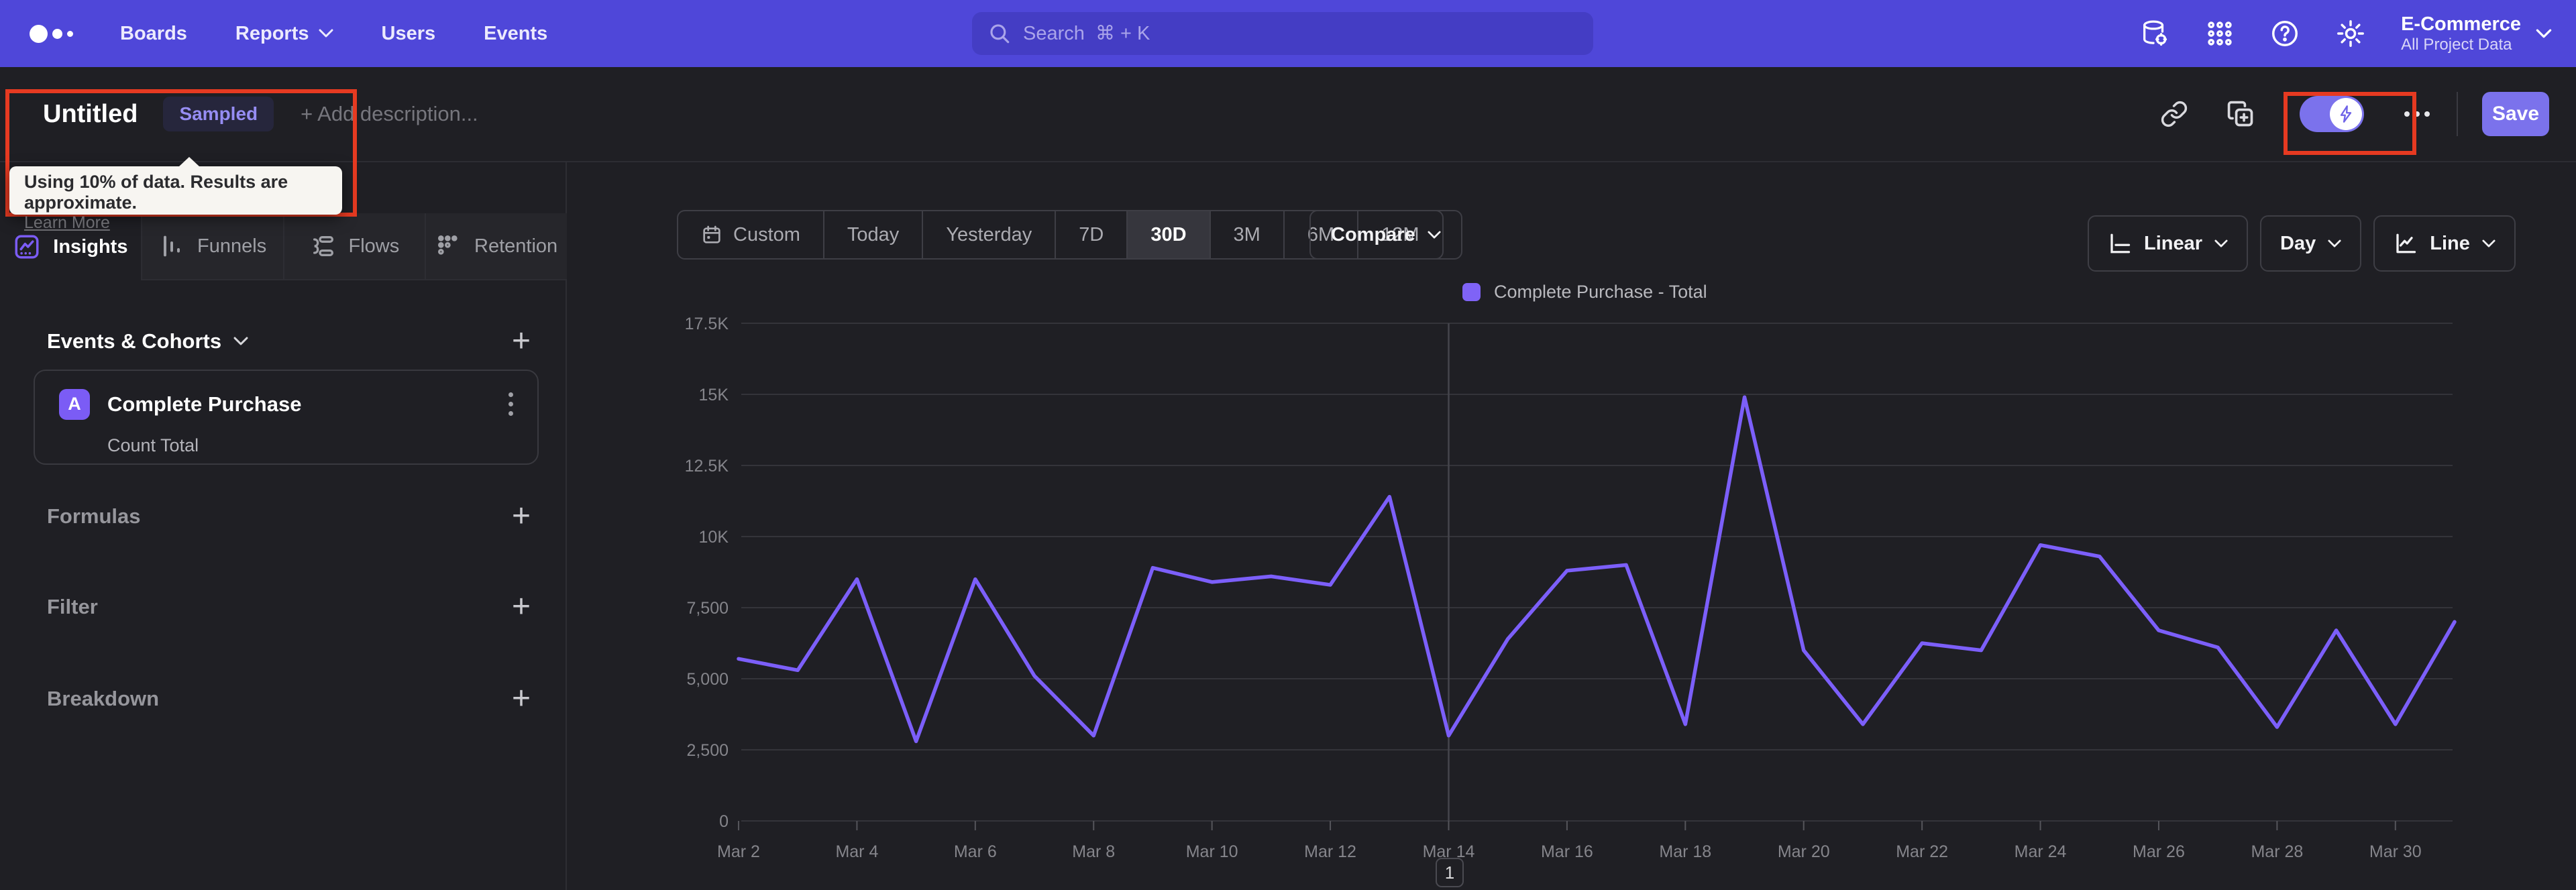  What do you see at coordinates (218, 114) in the screenshot?
I see `sampled-badge: Sampled` at bounding box center [218, 114].